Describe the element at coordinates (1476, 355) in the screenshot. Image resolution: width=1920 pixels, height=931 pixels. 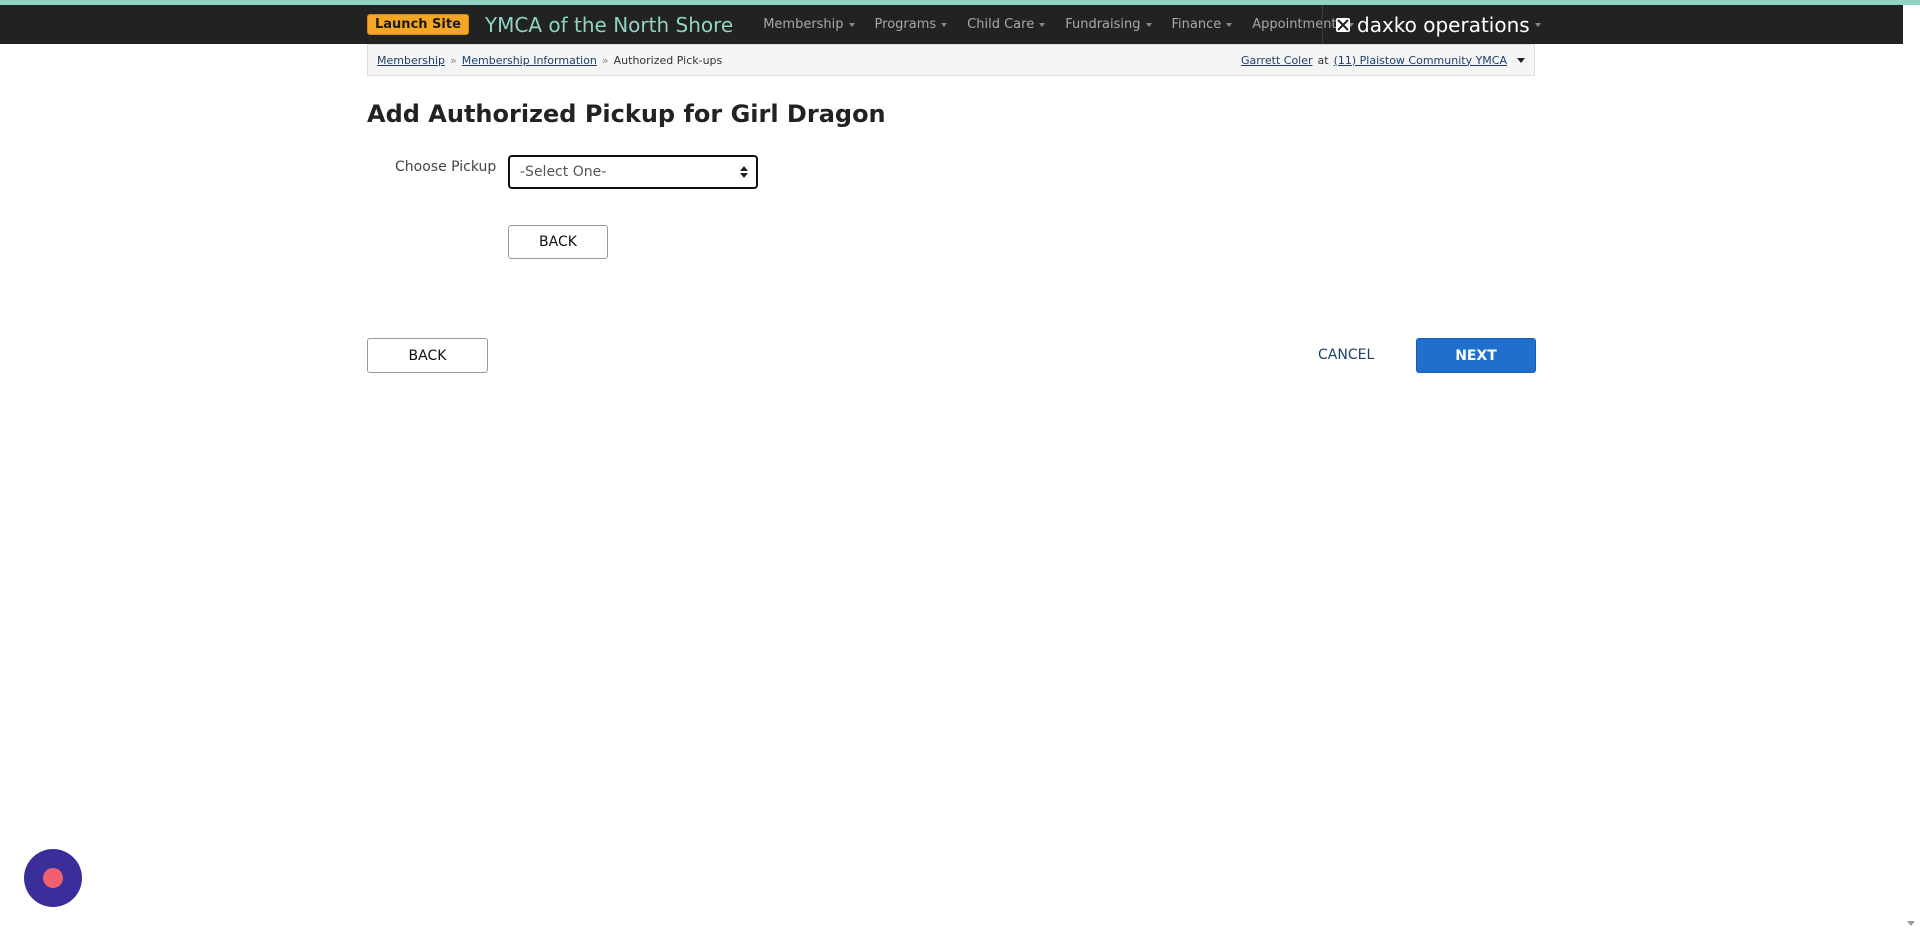
I see `next-button: NEXT` at that location.